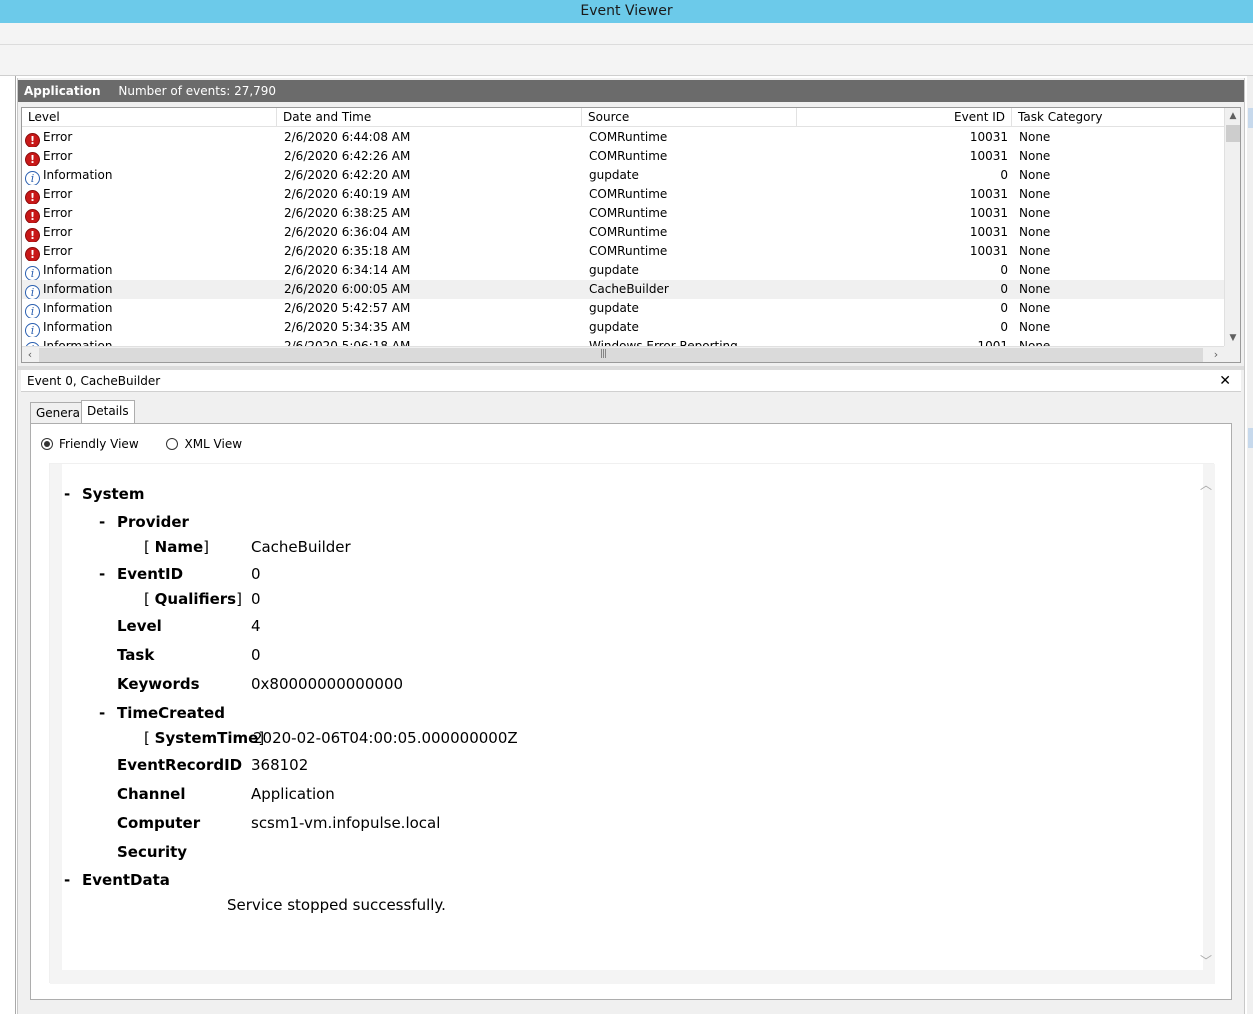 The image size is (1253, 1014). Describe the element at coordinates (293, 794) in the screenshot. I see `channel-value: Application` at that location.